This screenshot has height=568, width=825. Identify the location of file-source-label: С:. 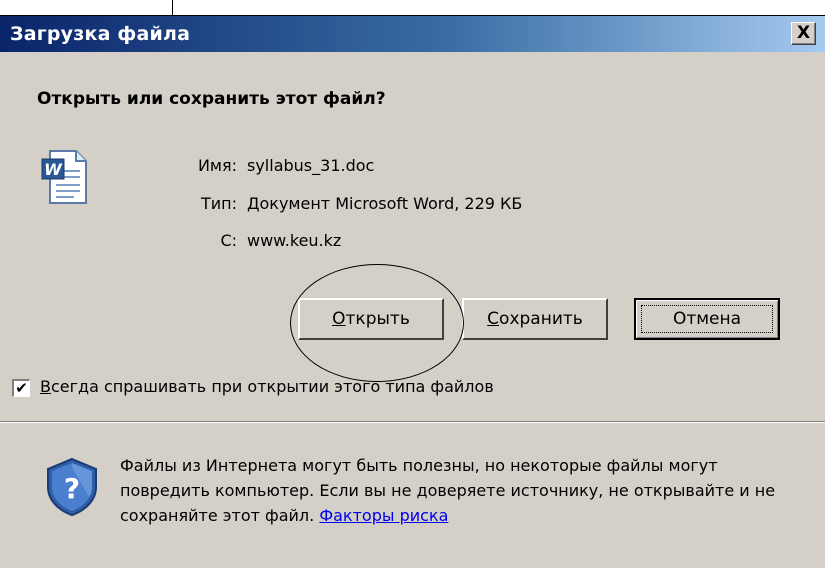
(228, 240).